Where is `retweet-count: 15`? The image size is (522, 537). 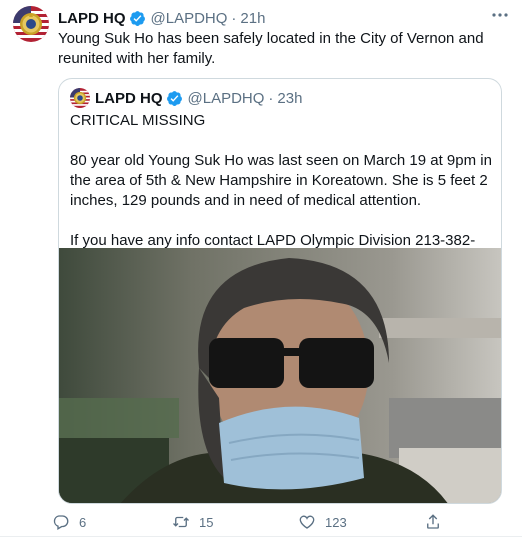 retweet-count: 15 is located at coordinates (206, 522).